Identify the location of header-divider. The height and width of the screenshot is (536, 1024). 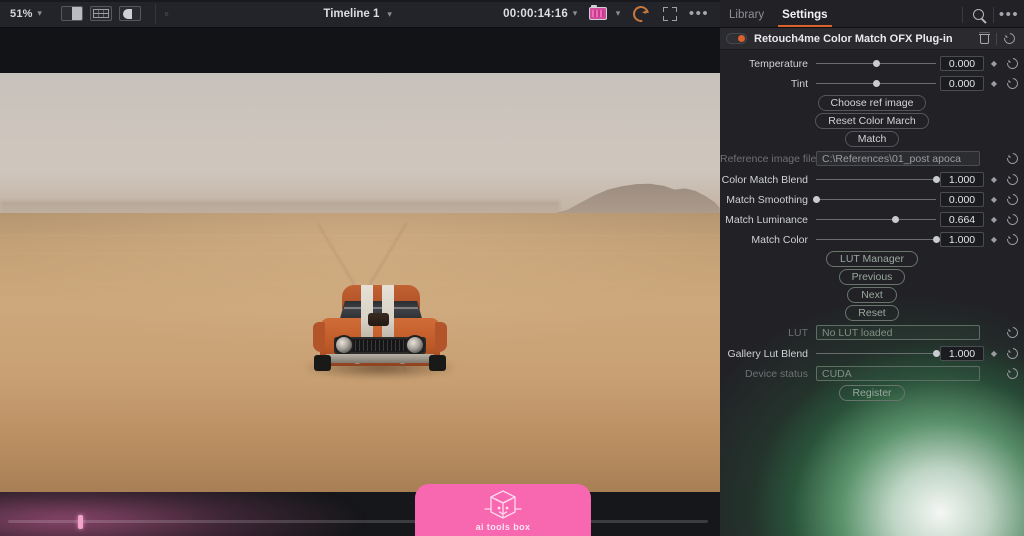
(996, 38).